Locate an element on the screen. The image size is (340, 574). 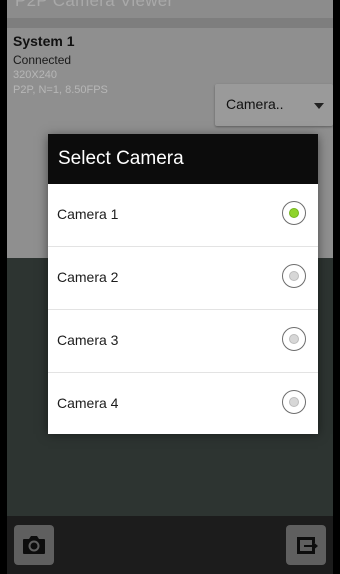
exit-button is located at coordinates (306, 545).